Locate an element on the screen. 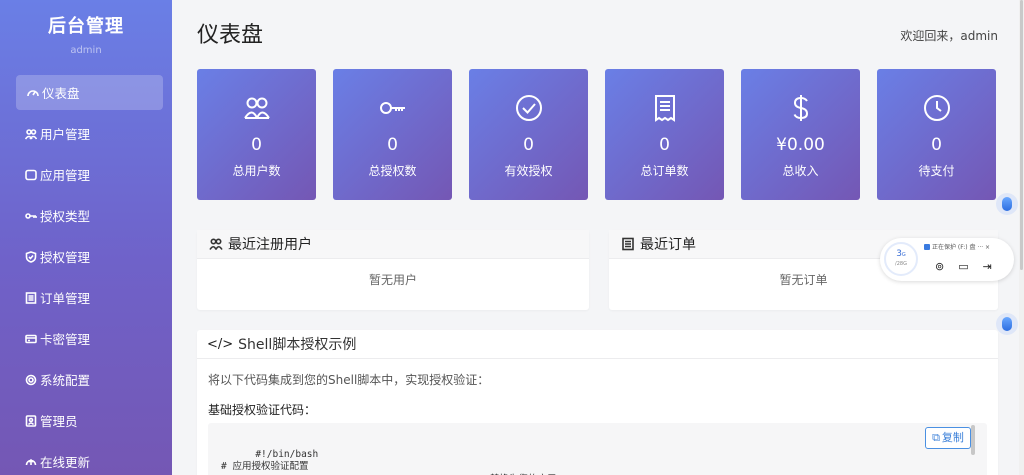 This screenshot has width=1024, height=475. sidebar-item-license-types: 授权类型 is located at coordinates (89, 215).